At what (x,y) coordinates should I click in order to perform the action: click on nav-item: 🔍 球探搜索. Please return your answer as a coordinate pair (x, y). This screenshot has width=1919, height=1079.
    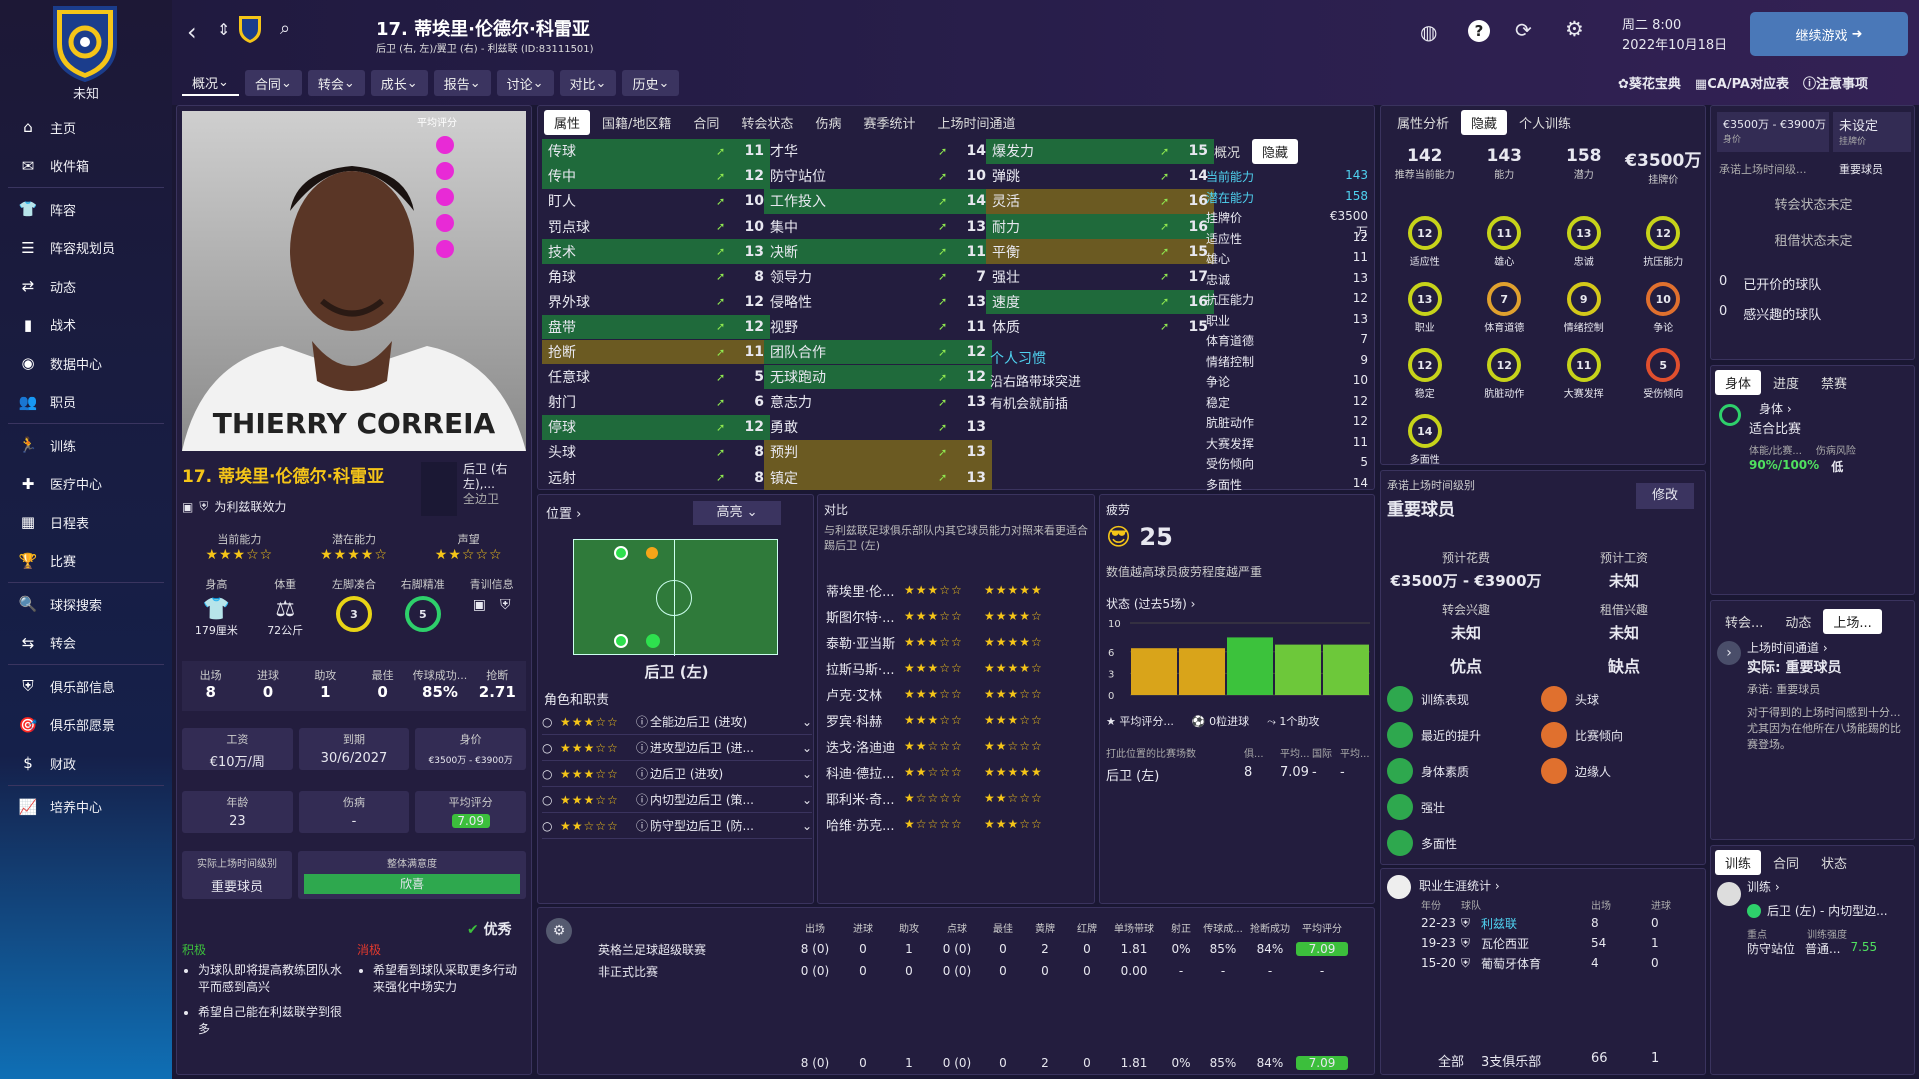
    Looking at the image, I should click on (86, 604).